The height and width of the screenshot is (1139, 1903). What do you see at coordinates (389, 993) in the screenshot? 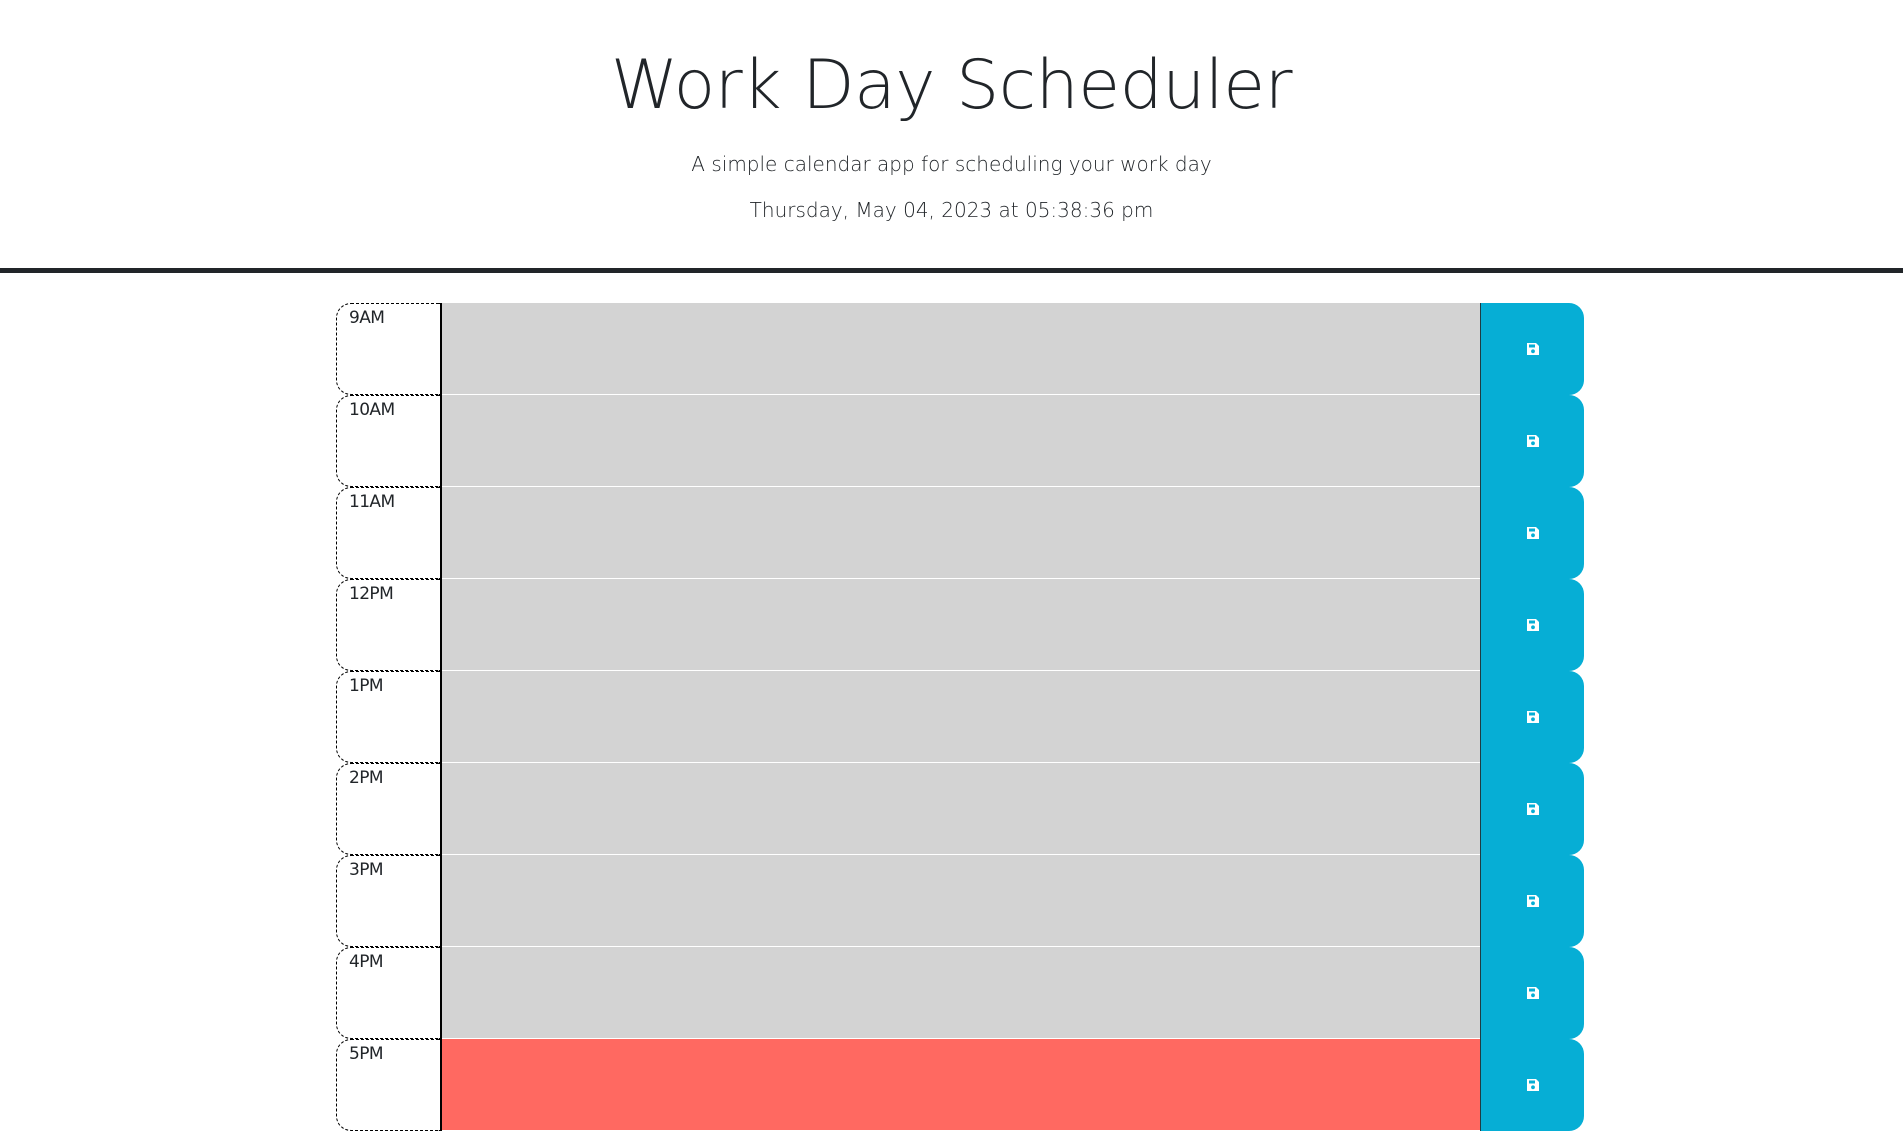
I see `hour-label: 4PM` at bounding box center [389, 993].